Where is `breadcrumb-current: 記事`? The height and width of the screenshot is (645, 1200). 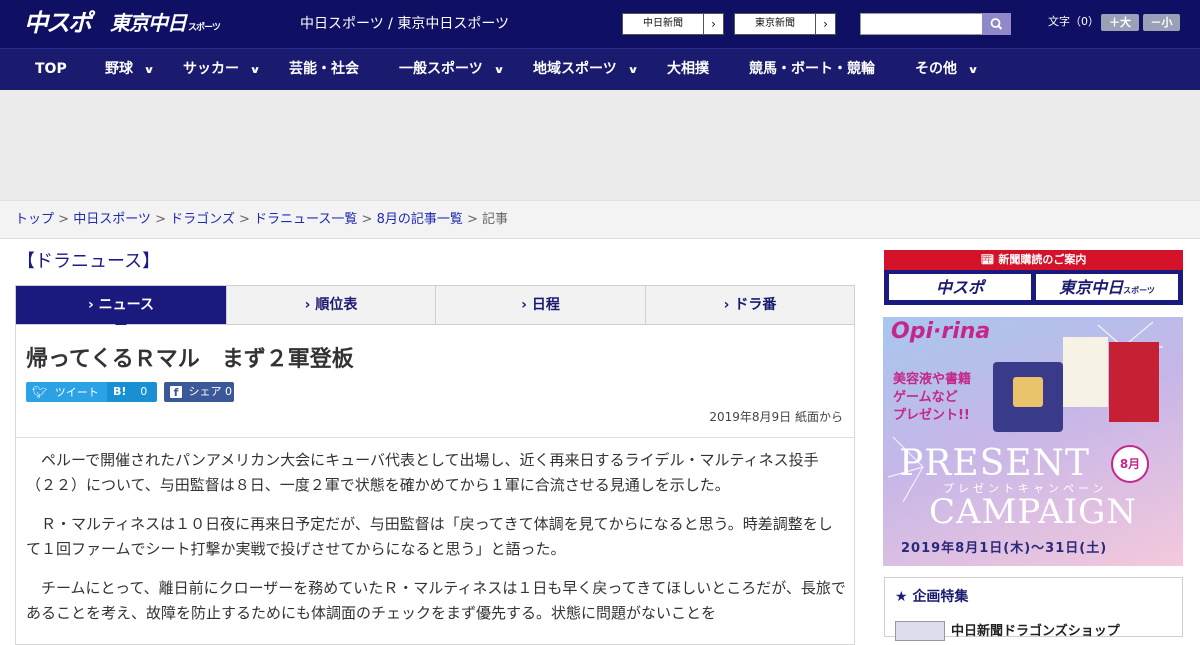 breadcrumb-current: 記事 is located at coordinates (495, 219).